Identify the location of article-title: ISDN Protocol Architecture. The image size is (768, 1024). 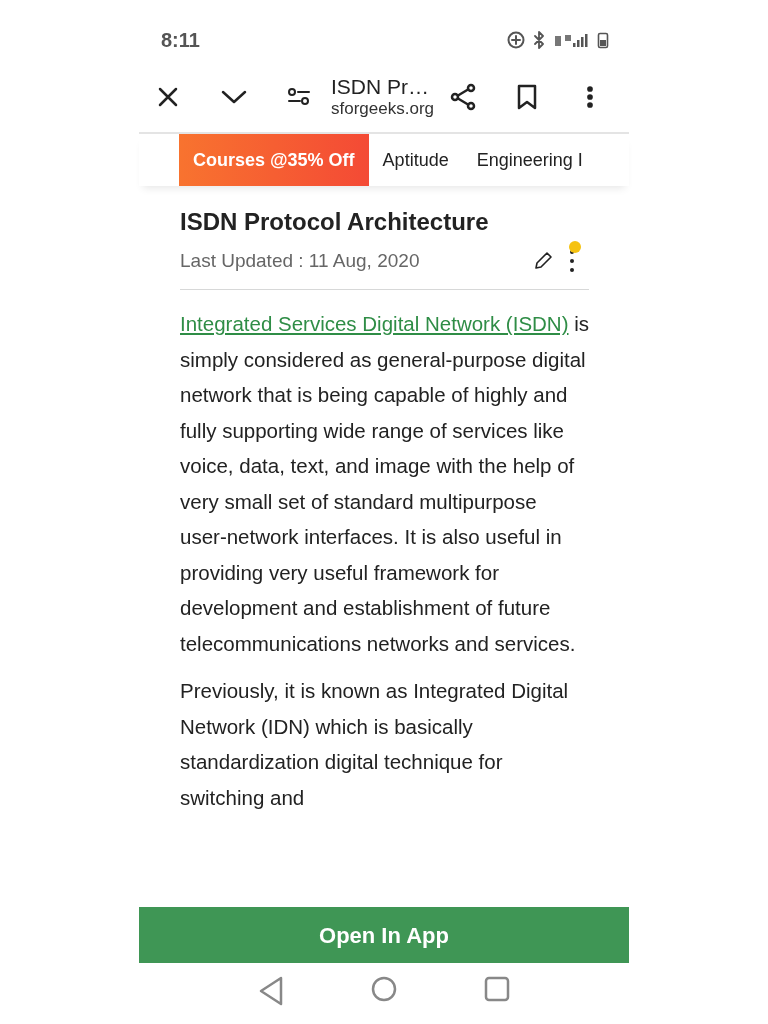
(335, 222).